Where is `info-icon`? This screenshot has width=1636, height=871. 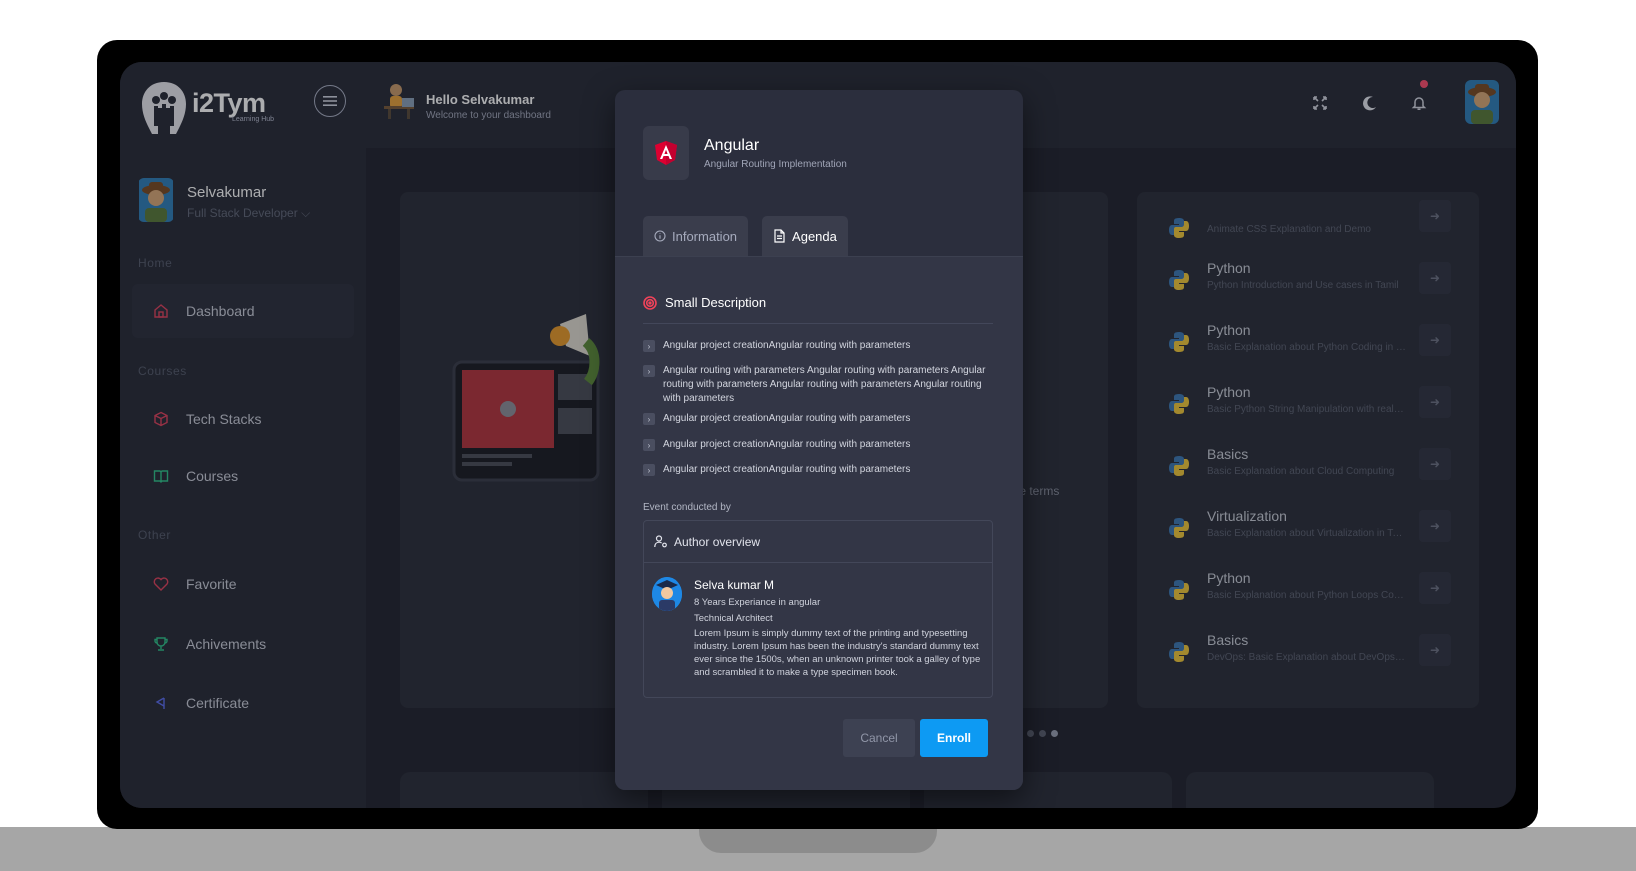 info-icon is located at coordinates (660, 236).